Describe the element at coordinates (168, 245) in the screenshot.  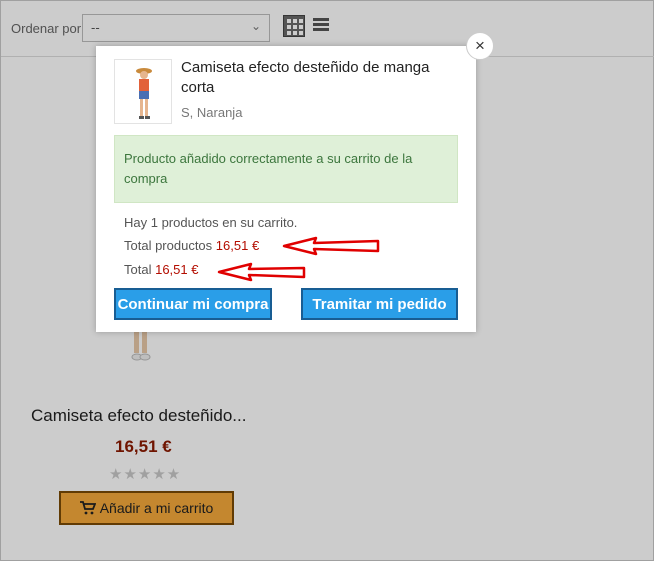
I see `total-products-label: Total productos` at that location.